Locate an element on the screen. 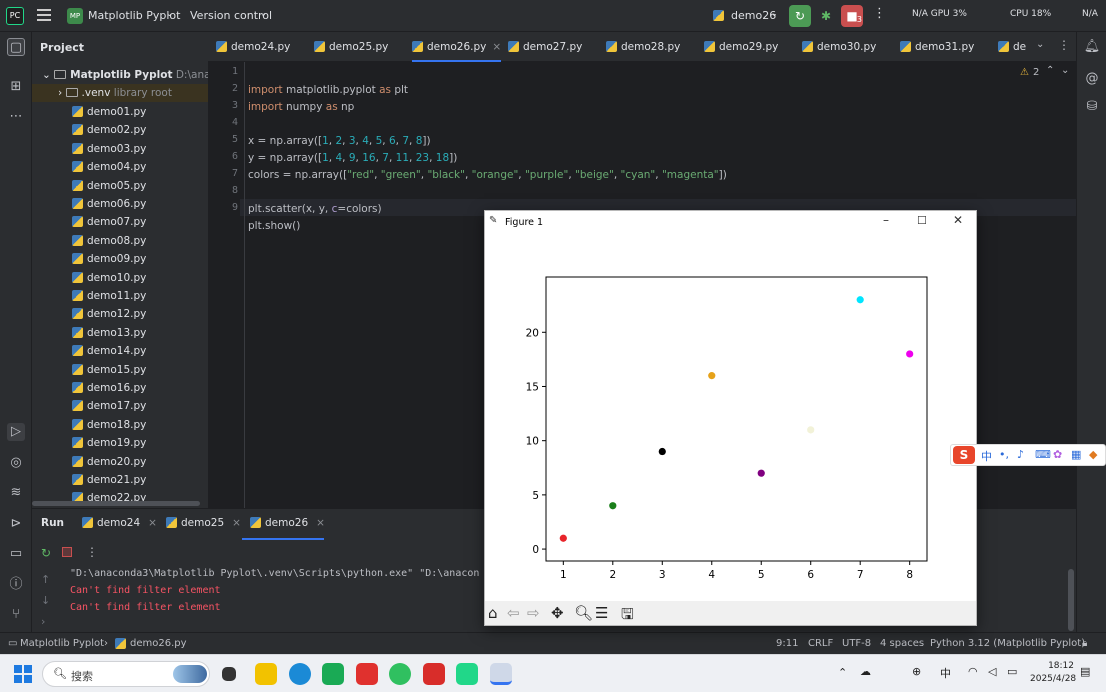  expand-icon: › is located at coordinates (43, 621).